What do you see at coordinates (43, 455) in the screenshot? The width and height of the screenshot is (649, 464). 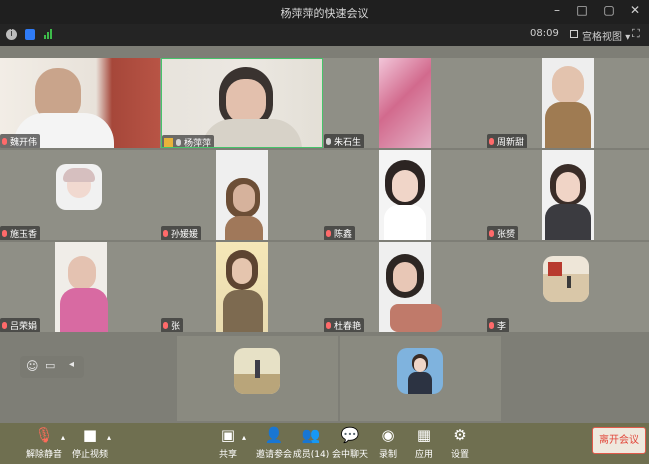 I see `unmute-label: 解除静音` at bounding box center [43, 455].